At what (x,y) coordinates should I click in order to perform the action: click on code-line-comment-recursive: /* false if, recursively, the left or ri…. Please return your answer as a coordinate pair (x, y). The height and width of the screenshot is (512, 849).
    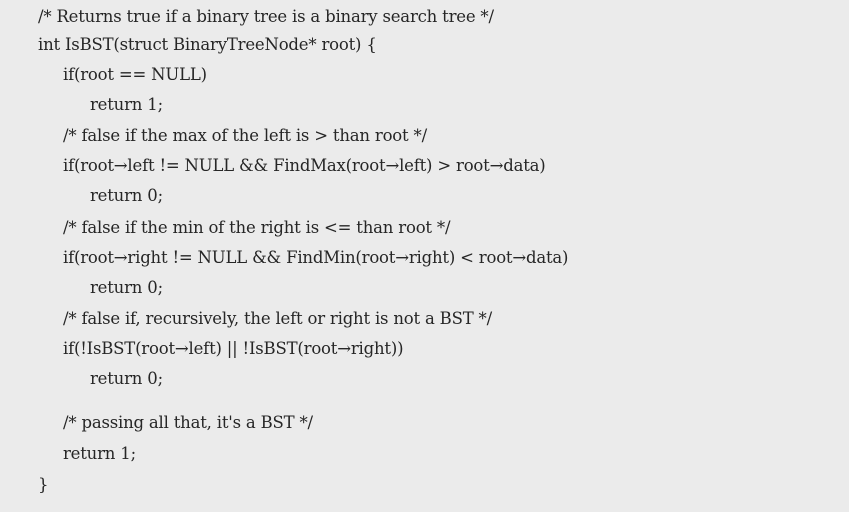
    Looking at the image, I should click on (277, 318).